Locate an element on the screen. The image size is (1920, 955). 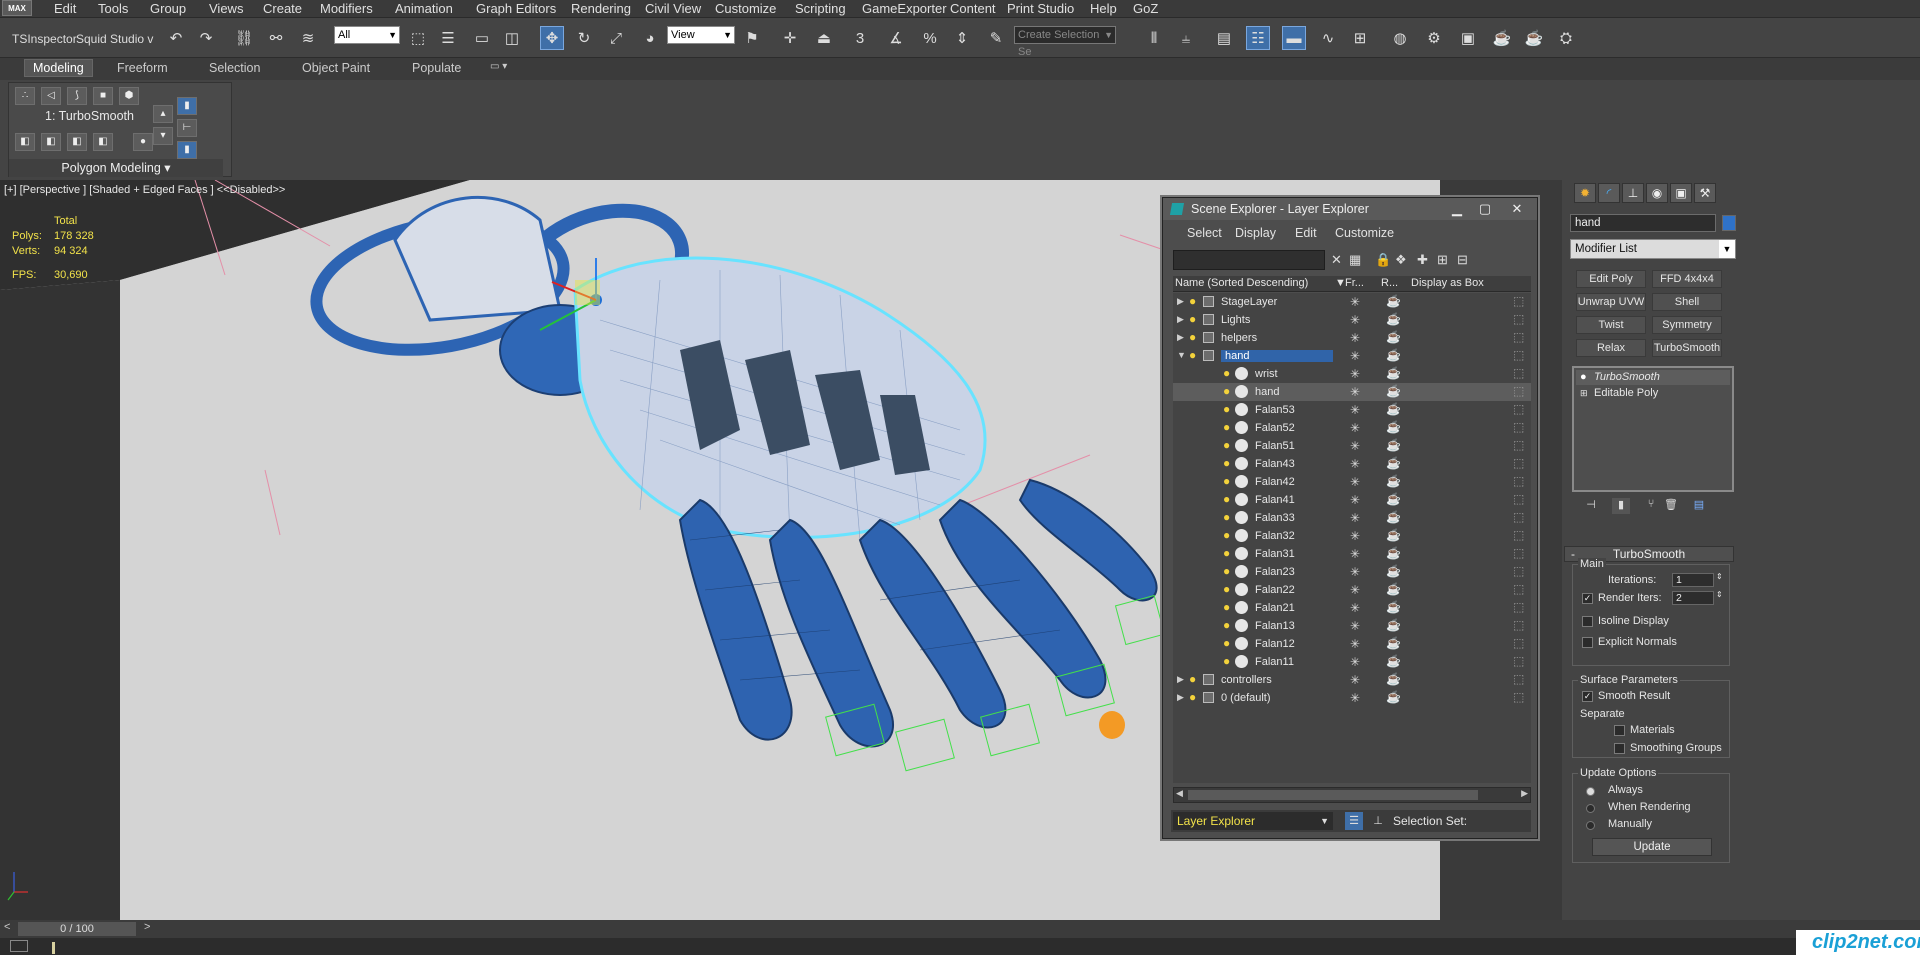
menu-civil-view: Civil View is located at coordinates (673, 8).